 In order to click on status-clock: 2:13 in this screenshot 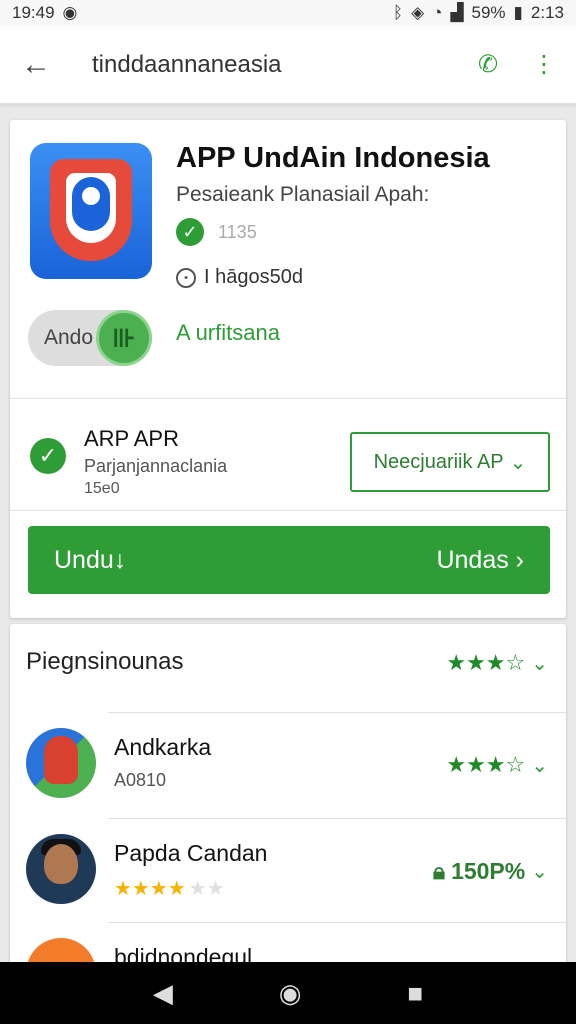, I will do `click(547, 12)`.